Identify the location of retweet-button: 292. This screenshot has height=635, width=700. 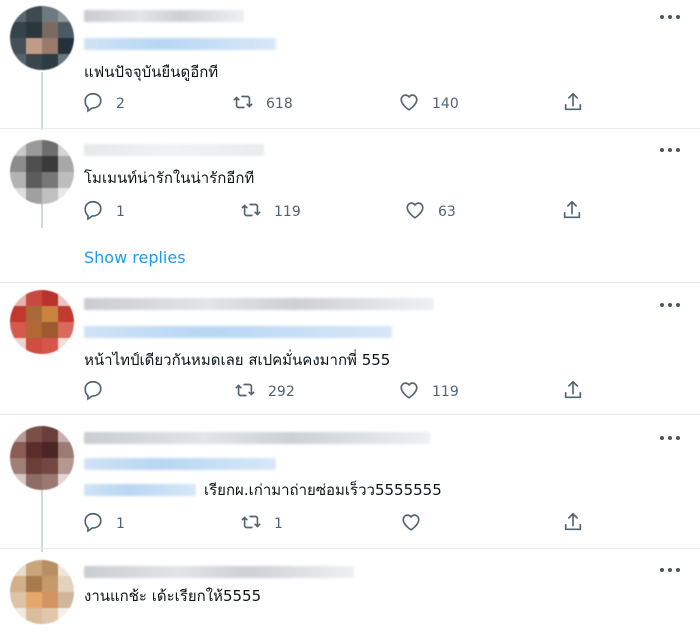
(264, 392).